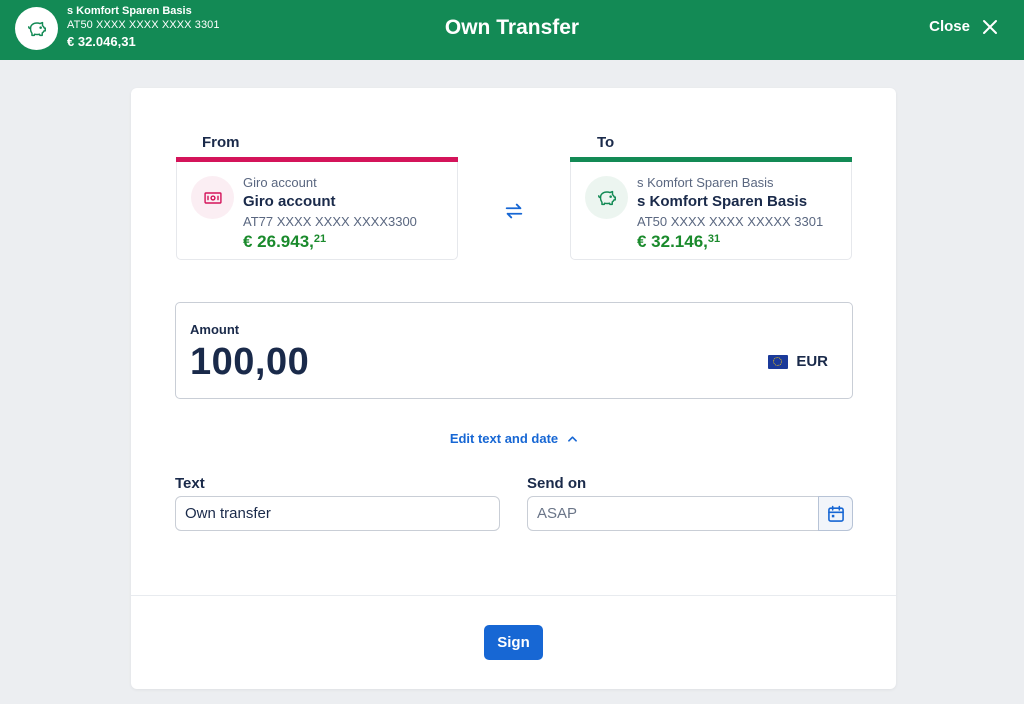 This screenshot has width=1024, height=704. What do you see at coordinates (513, 642) in the screenshot?
I see `sign-button: Sign` at bounding box center [513, 642].